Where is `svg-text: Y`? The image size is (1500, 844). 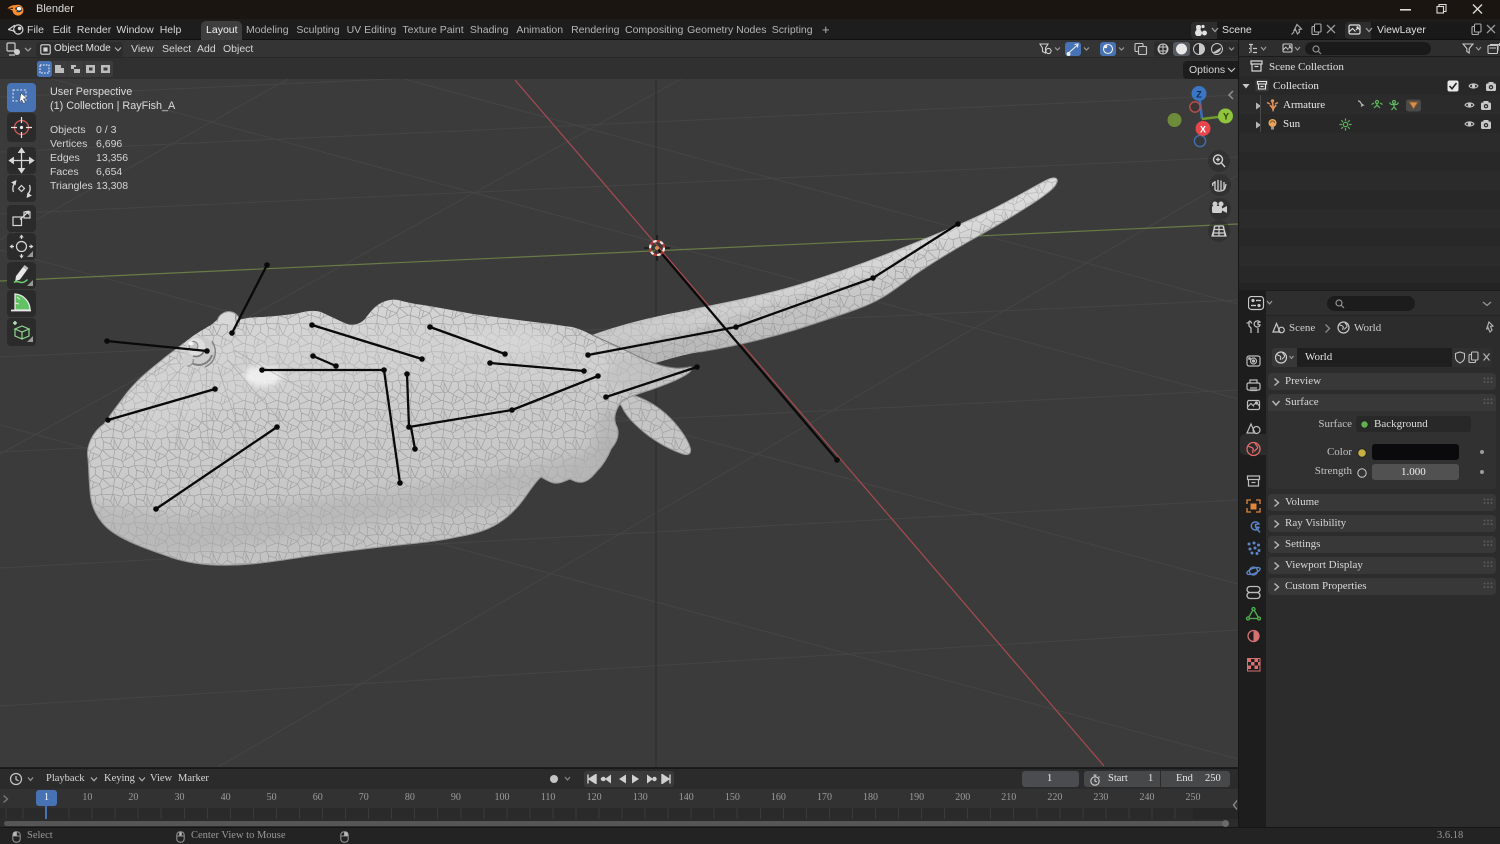
svg-text: Y is located at coordinates (1226, 117).